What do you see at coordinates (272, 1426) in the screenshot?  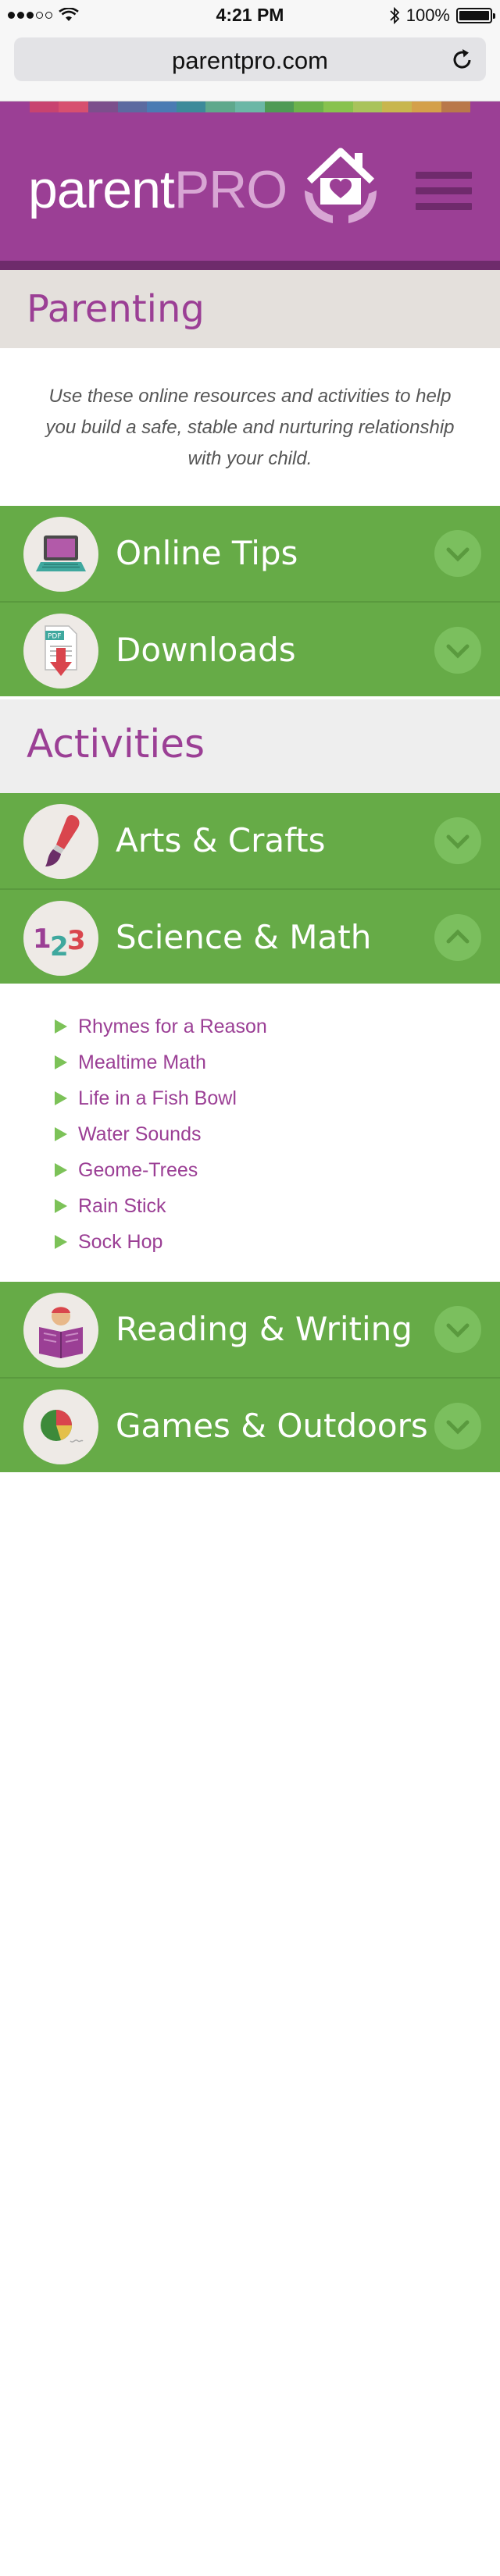 I see `accordion-label: Games & Outdoors` at bounding box center [272, 1426].